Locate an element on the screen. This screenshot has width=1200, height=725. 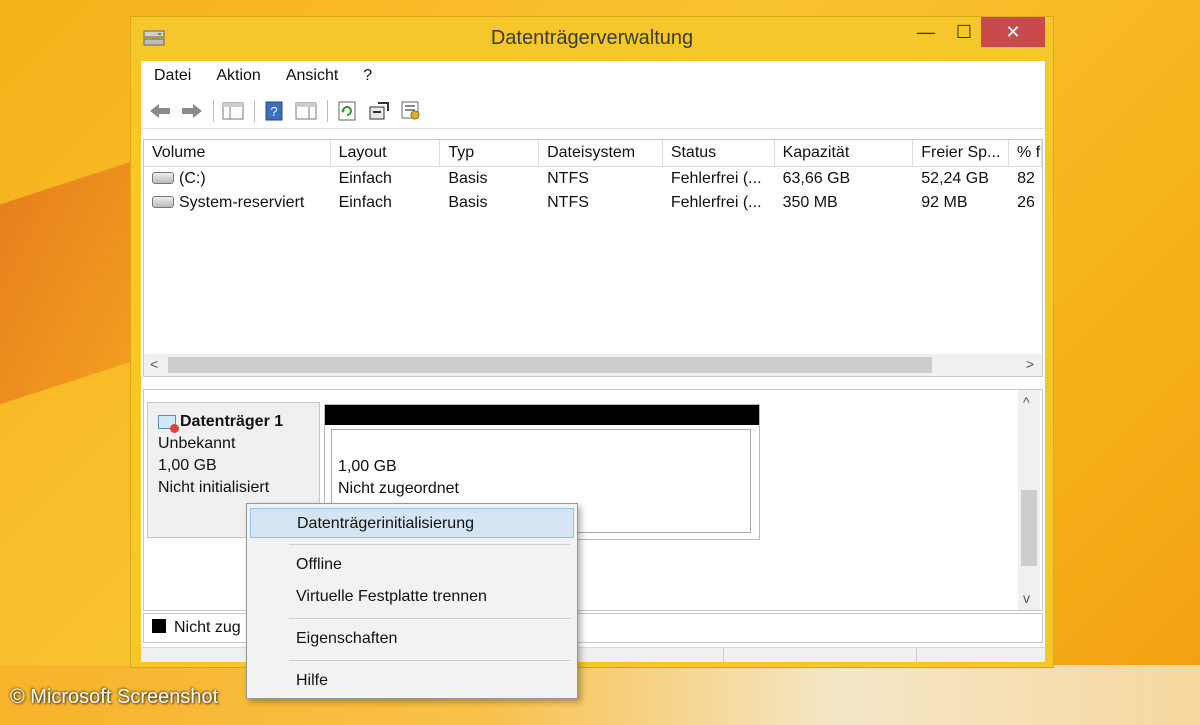
column-header-prozent-frei: % f is located at coordinates (1025, 153).